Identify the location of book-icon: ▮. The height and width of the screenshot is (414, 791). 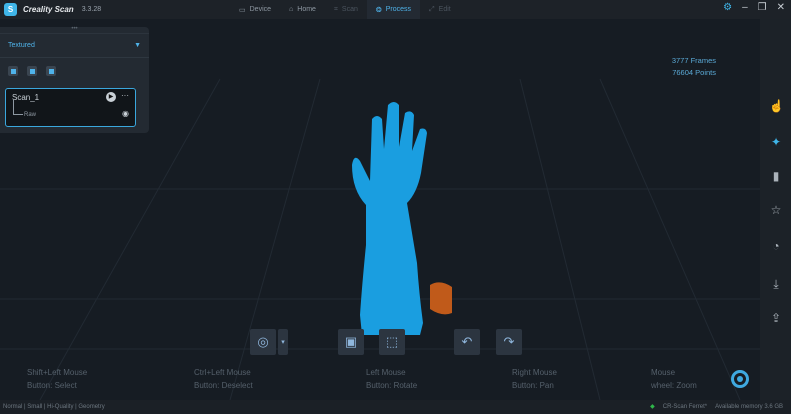
(776, 176).